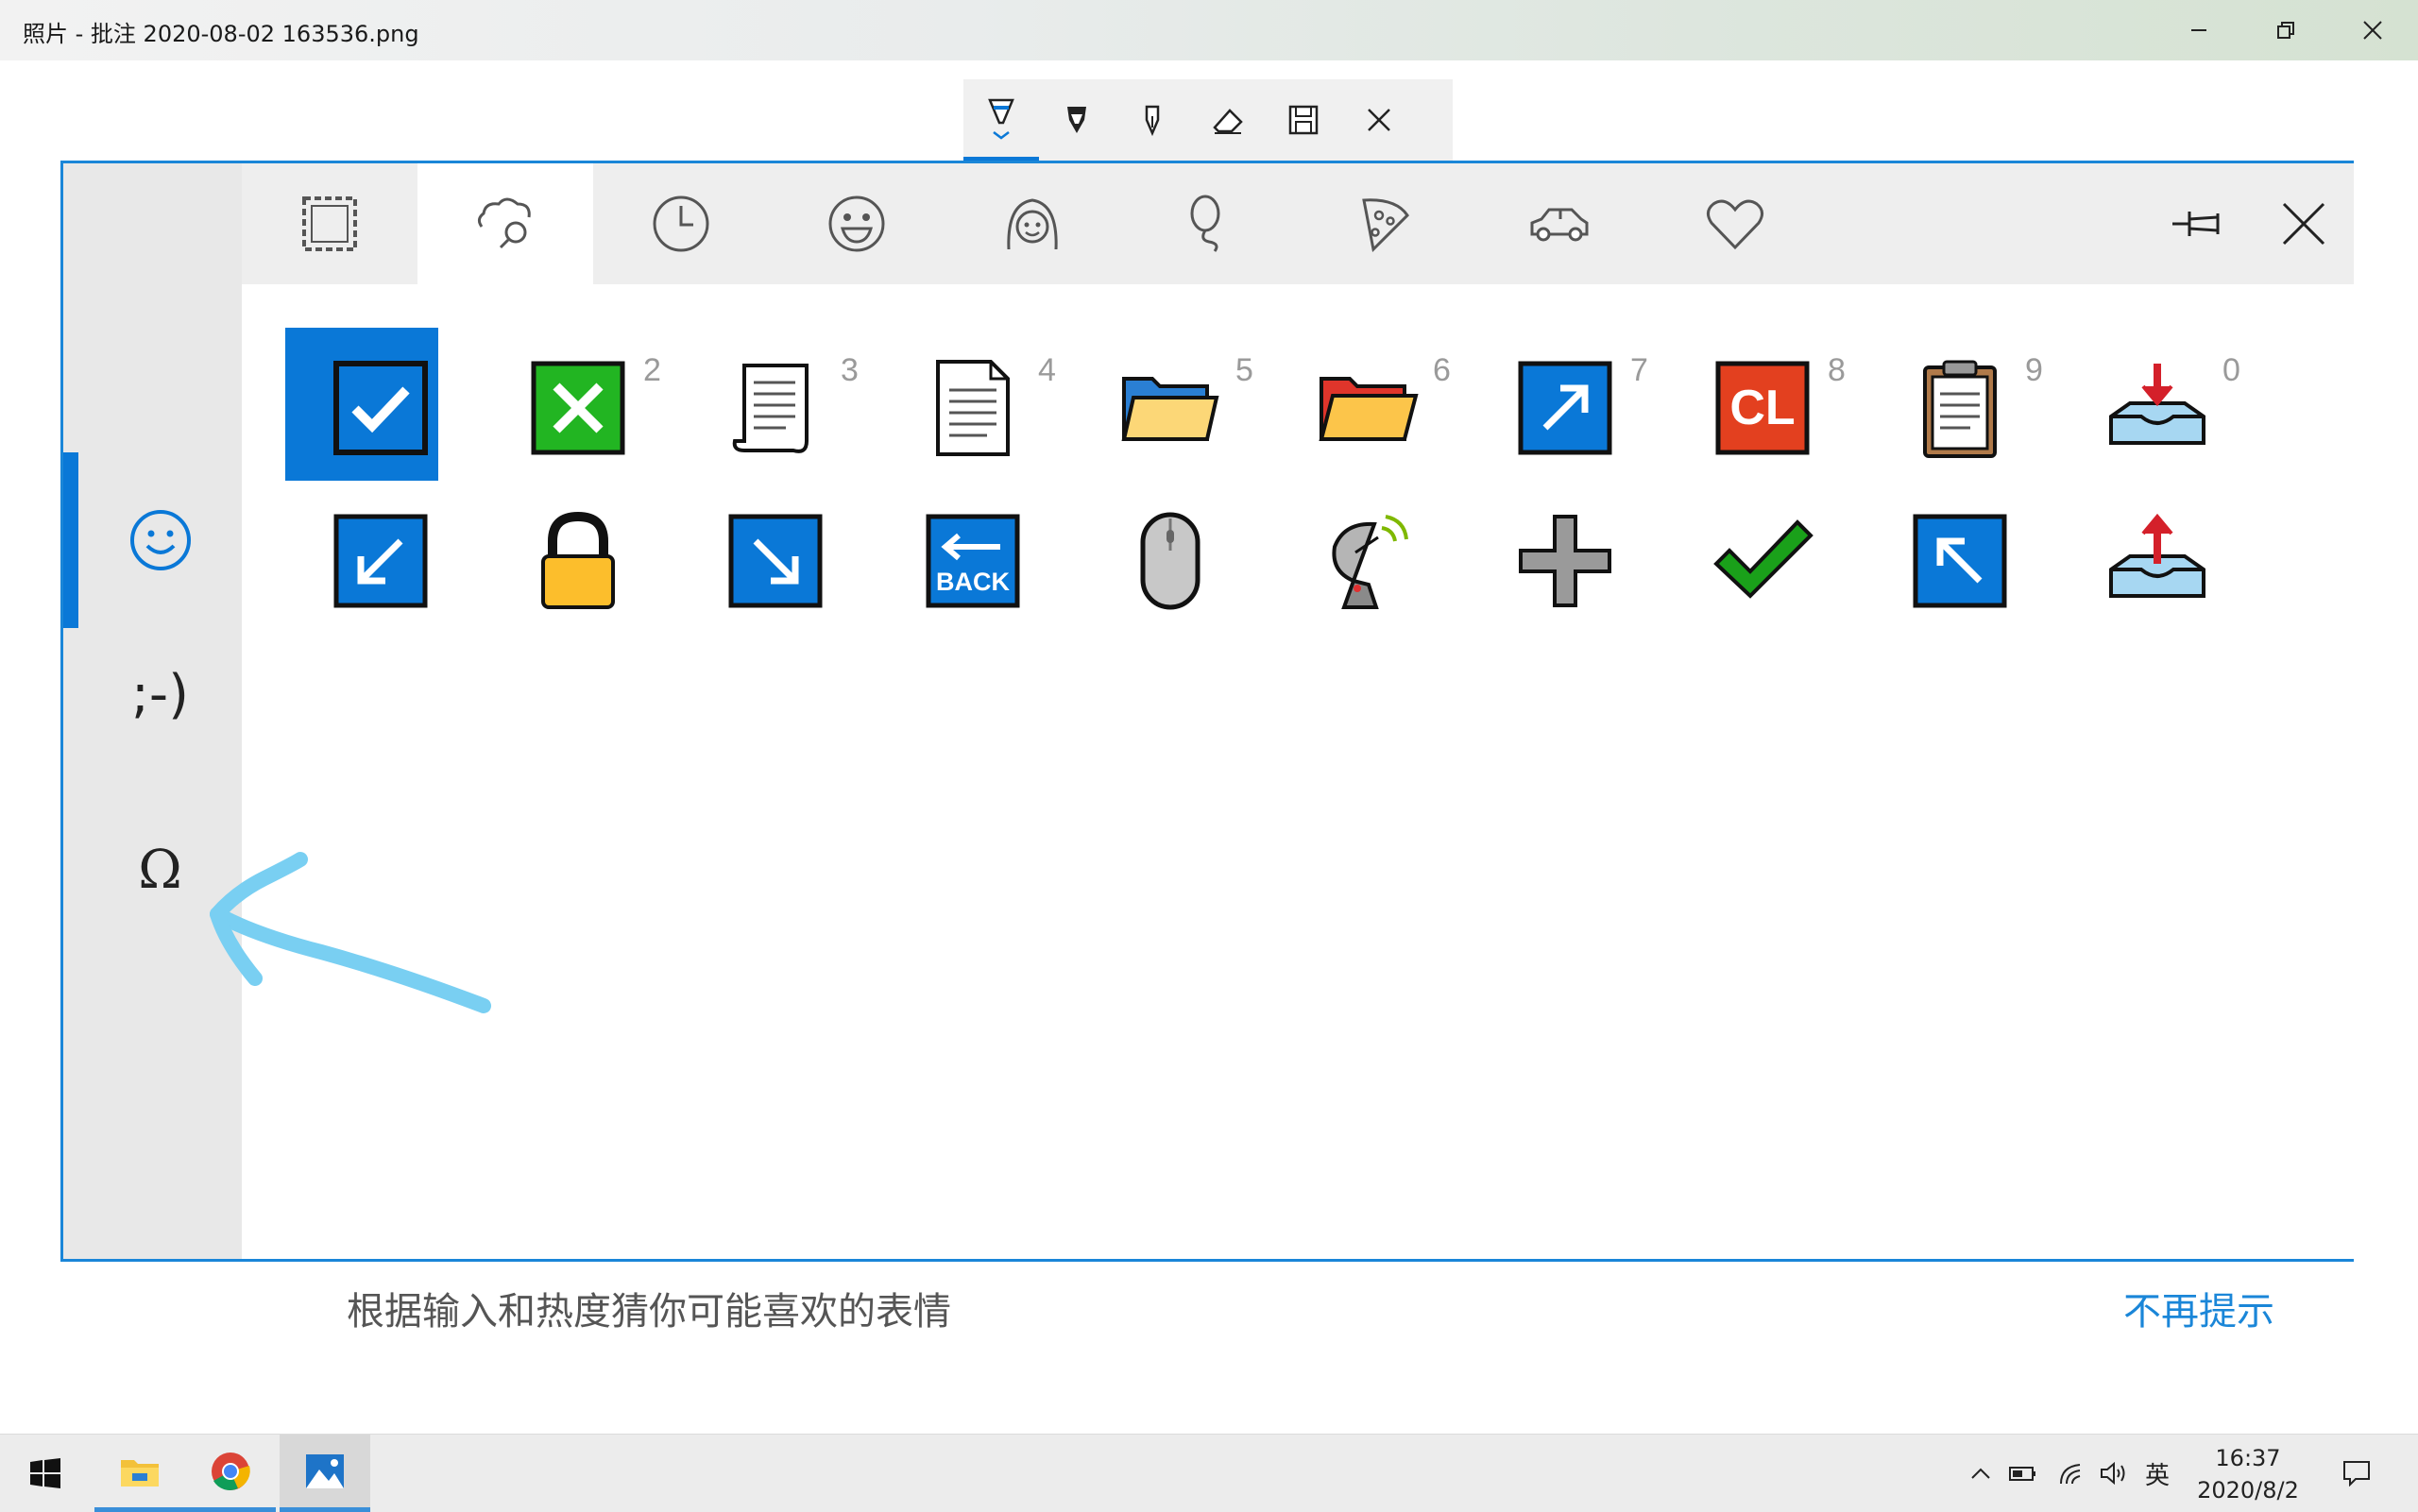 The image size is (2418, 1512). What do you see at coordinates (455, 370) in the screenshot?
I see `shortcut-number: 1` at bounding box center [455, 370].